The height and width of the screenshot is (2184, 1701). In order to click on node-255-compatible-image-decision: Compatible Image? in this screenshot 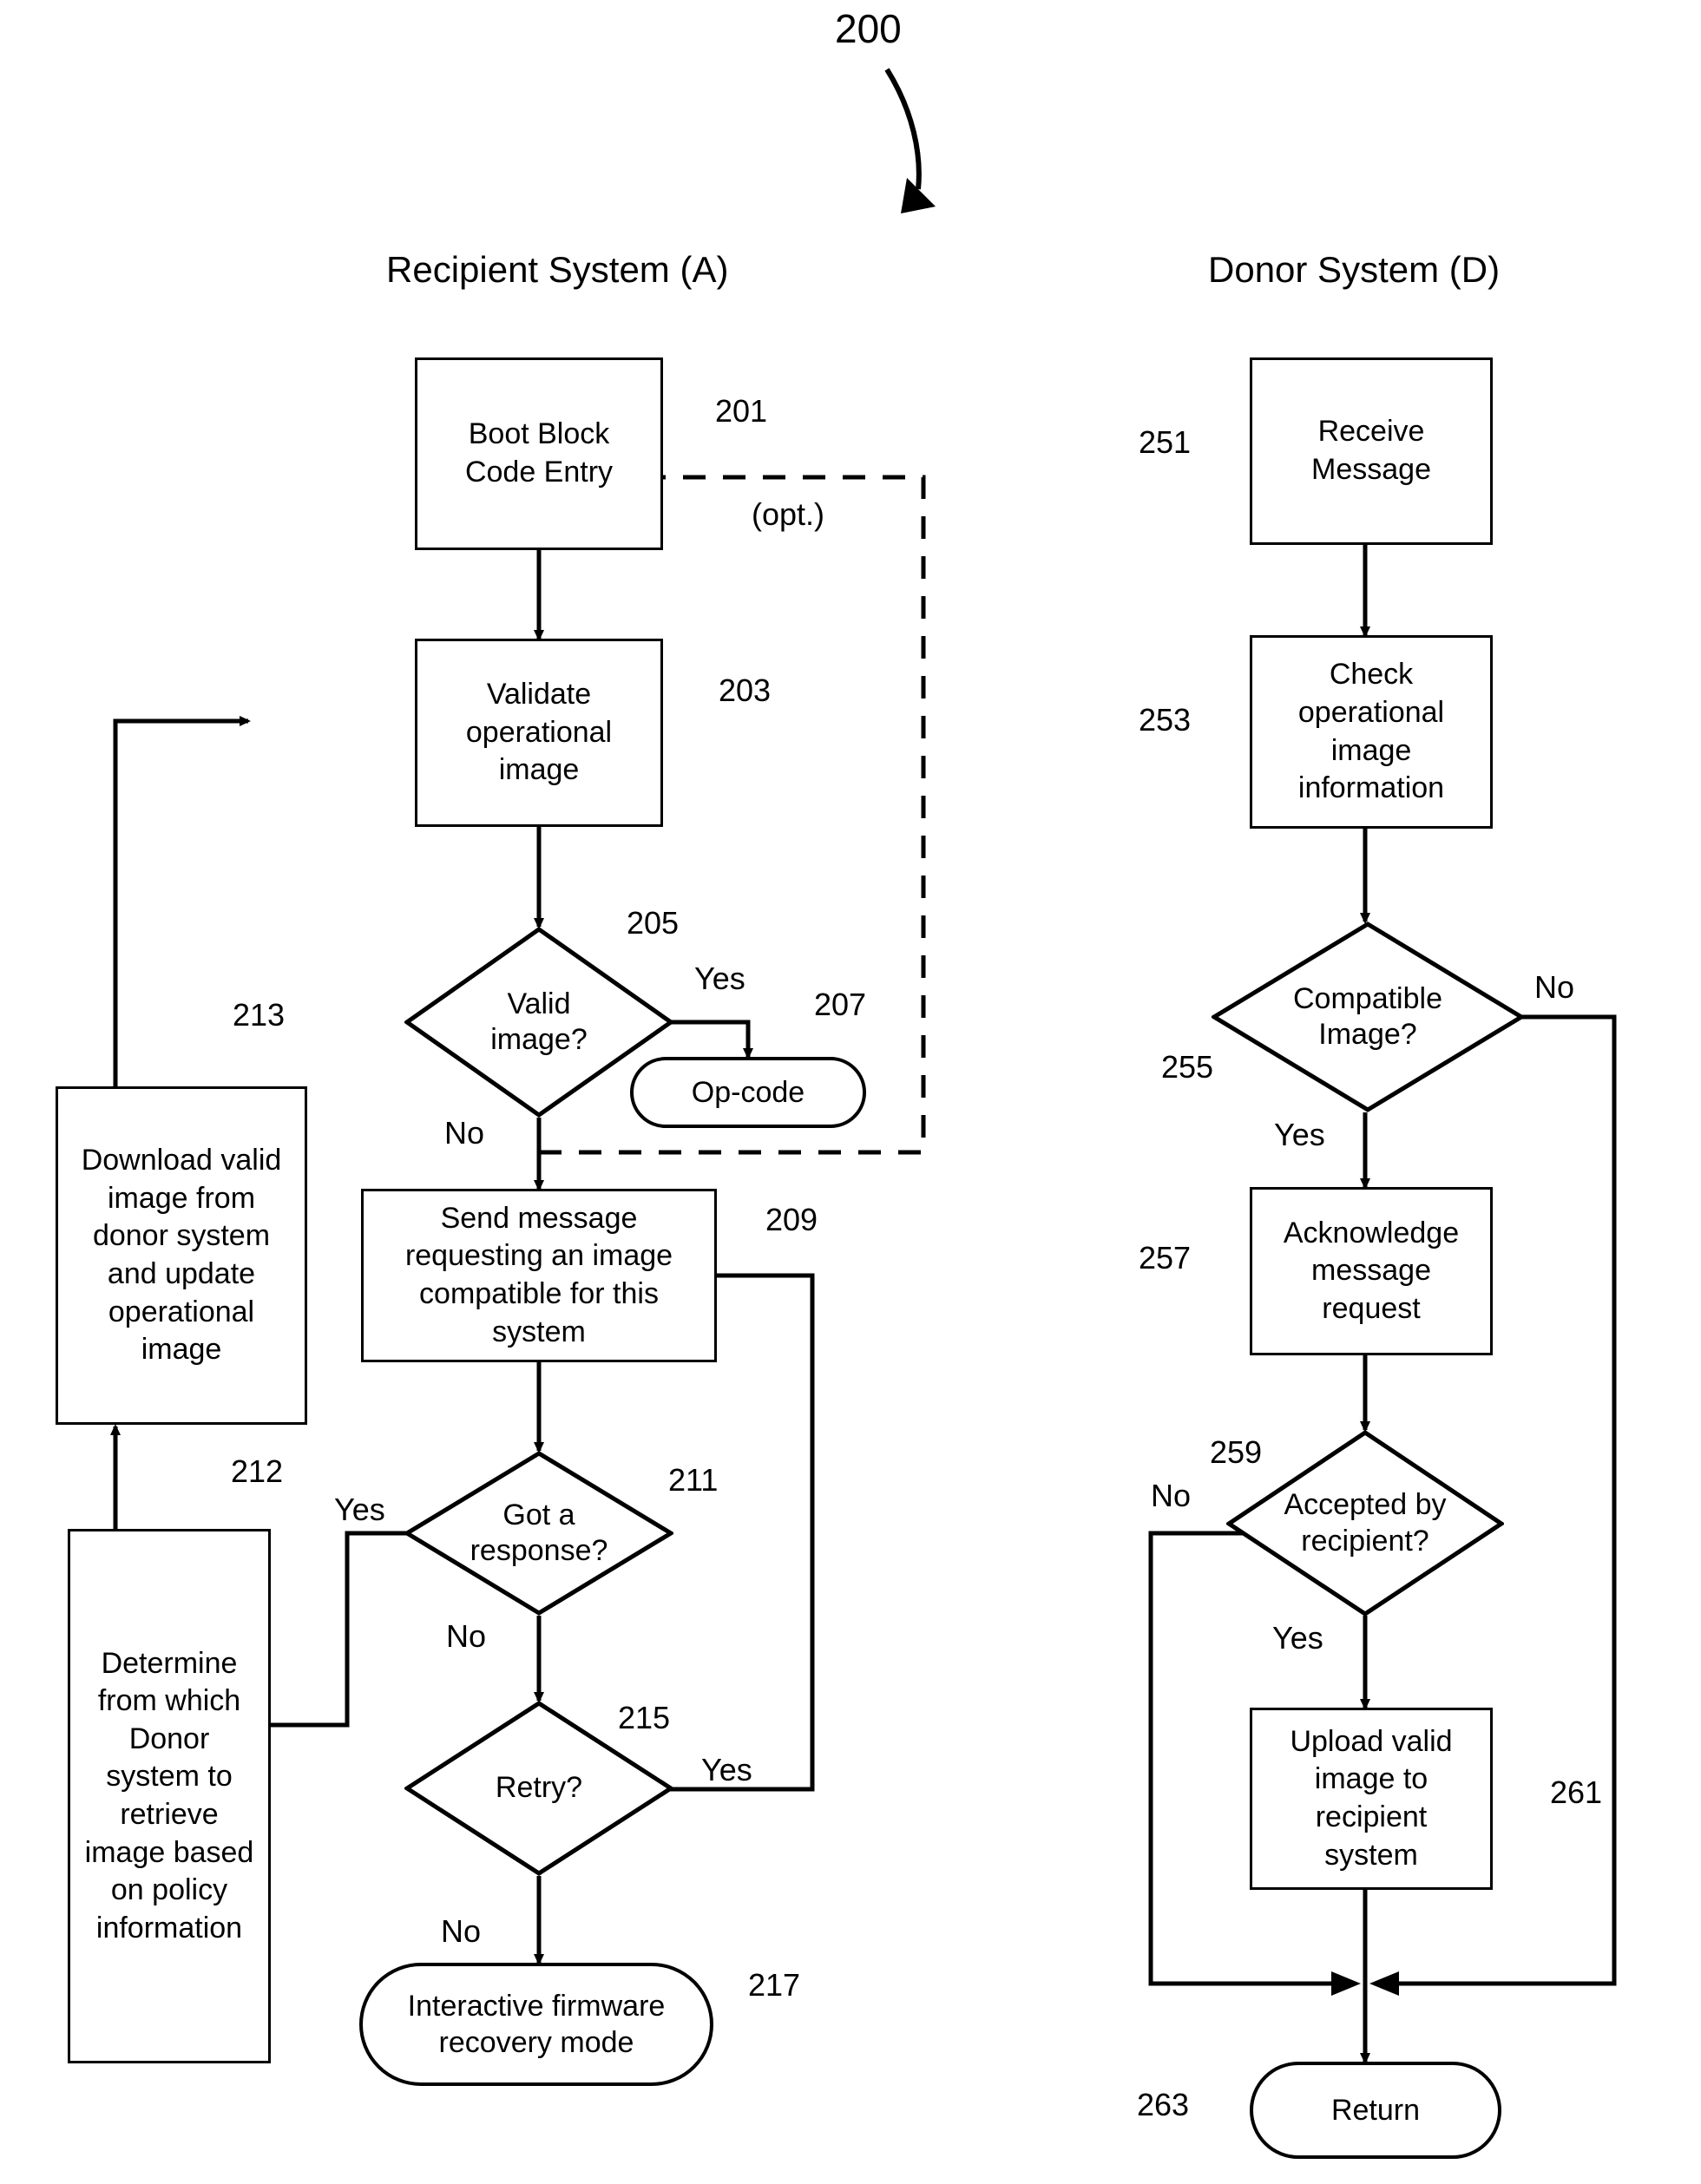, I will do `click(1368, 1016)`.